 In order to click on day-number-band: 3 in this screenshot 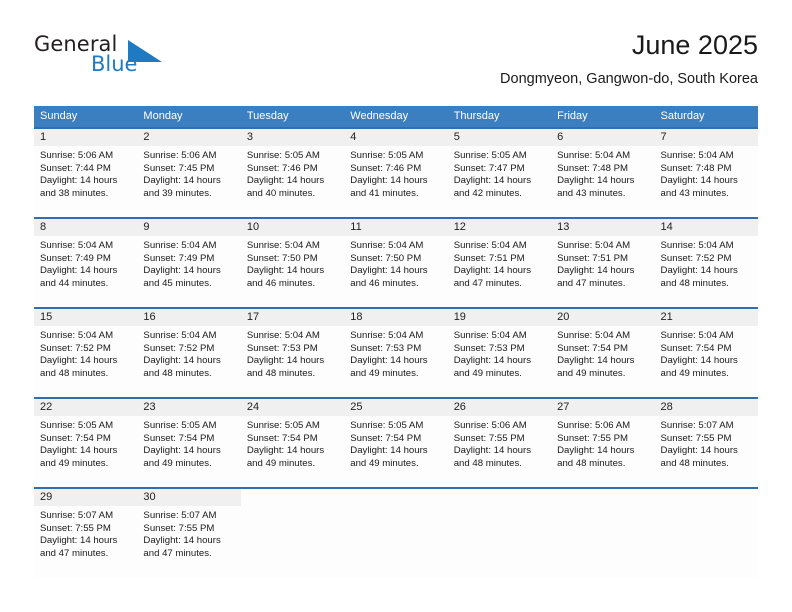, I will do `click(292, 137)`.